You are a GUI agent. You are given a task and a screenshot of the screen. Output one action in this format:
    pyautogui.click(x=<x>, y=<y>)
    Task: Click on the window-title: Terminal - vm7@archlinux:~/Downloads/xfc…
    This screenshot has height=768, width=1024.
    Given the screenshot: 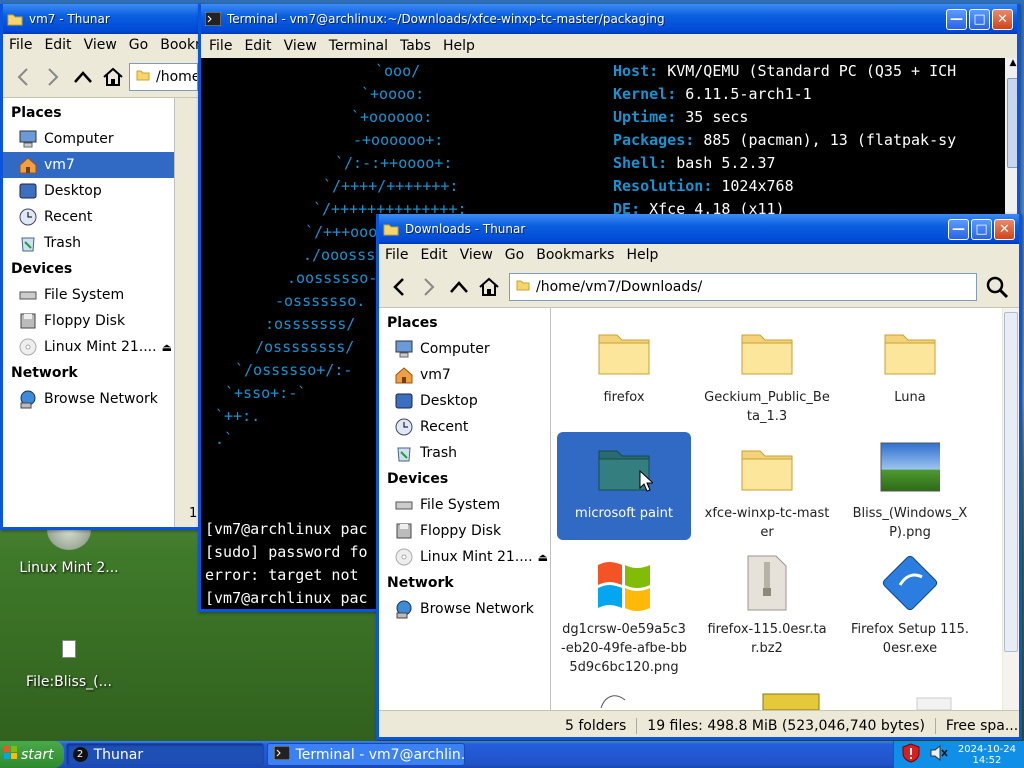 What is the action you would take?
    pyautogui.click(x=446, y=19)
    